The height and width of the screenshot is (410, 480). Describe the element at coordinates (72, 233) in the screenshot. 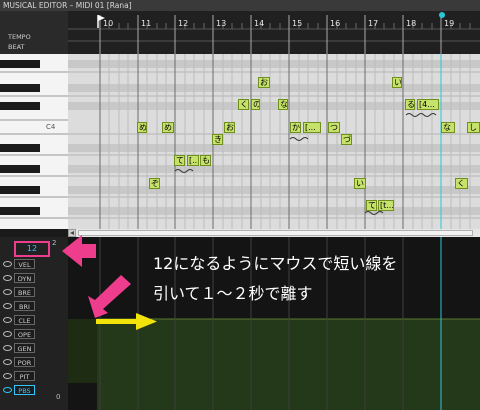

I see `scroll-left-arrow-icon` at that location.